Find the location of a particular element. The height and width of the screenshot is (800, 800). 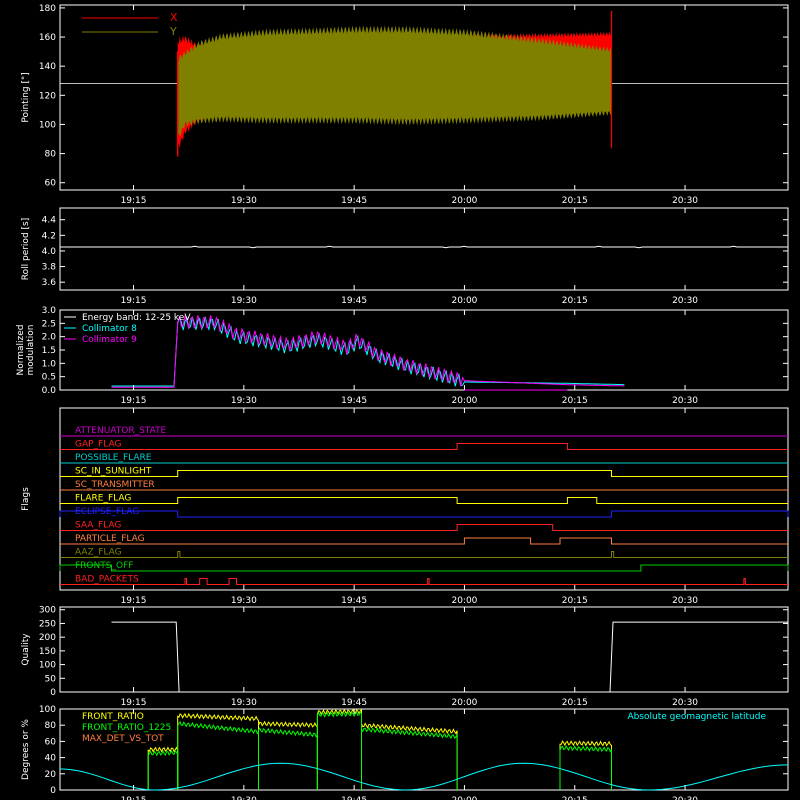

legend-label-2: MAX_DET_VS_TOT is located at coordinates (123, 739).